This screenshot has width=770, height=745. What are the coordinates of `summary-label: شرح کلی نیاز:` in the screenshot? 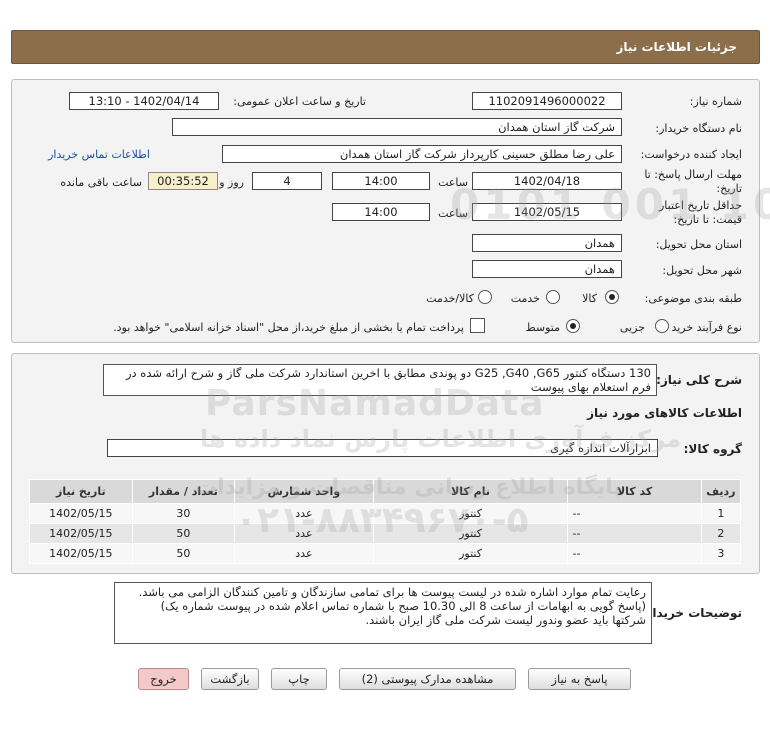 It's located at (699, 380).